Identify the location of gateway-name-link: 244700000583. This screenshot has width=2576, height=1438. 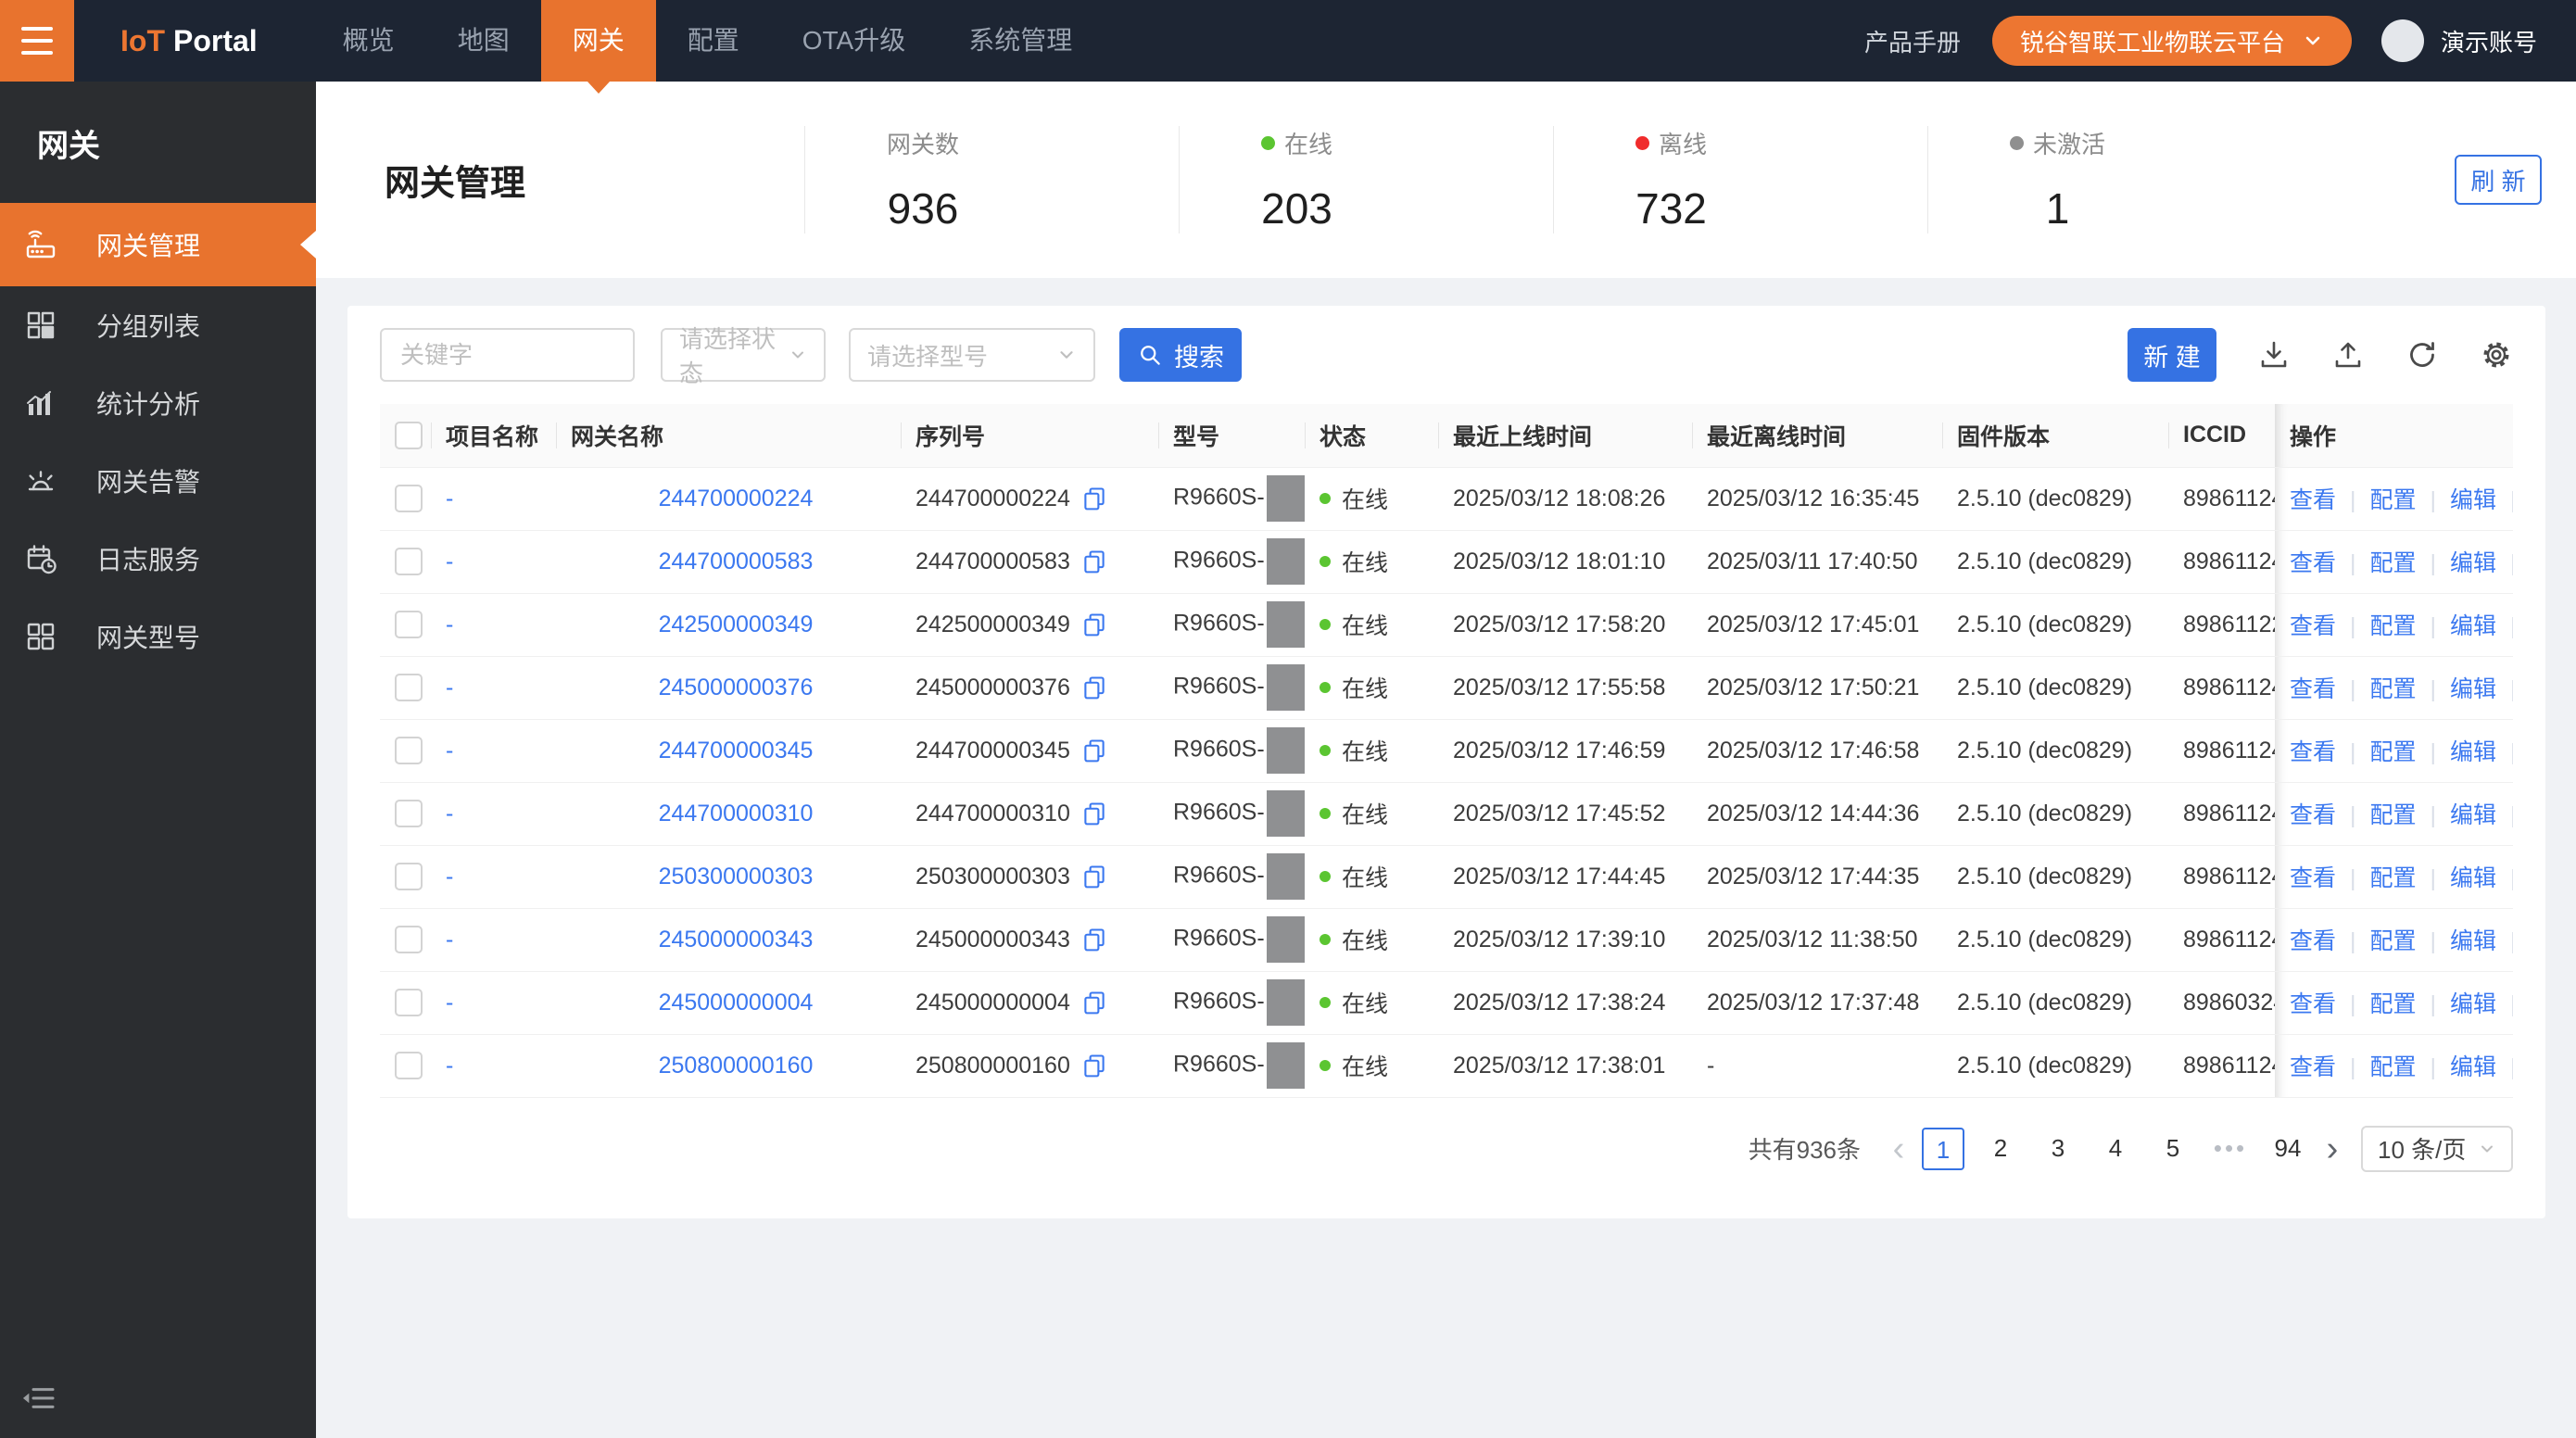
(737, 561).